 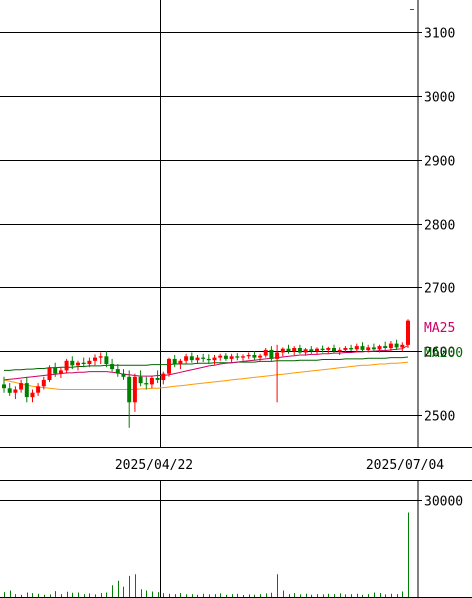 I want to click on y-tick-label: 2700, so click(x=439, y=289).